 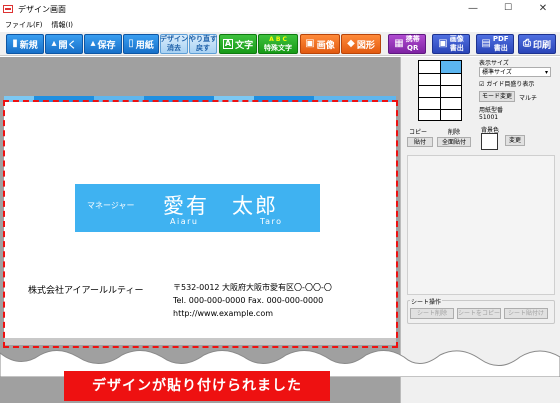 I want to click on new-button: ▮ 新規, so click(x=25, y=44).